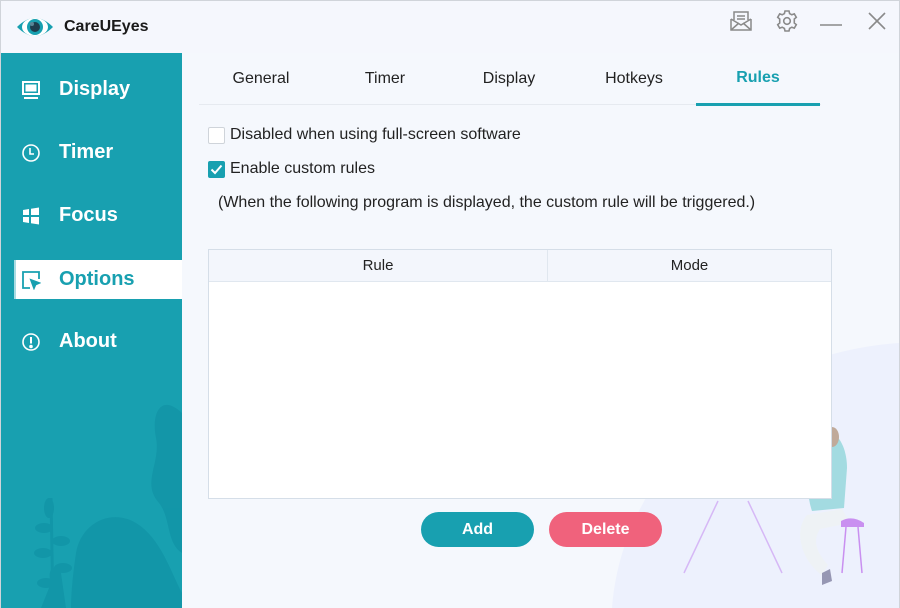  What do you see at coordinates (31, 216) in the screenshot?
I see `windows-icon` at bounding box center [31, 216].